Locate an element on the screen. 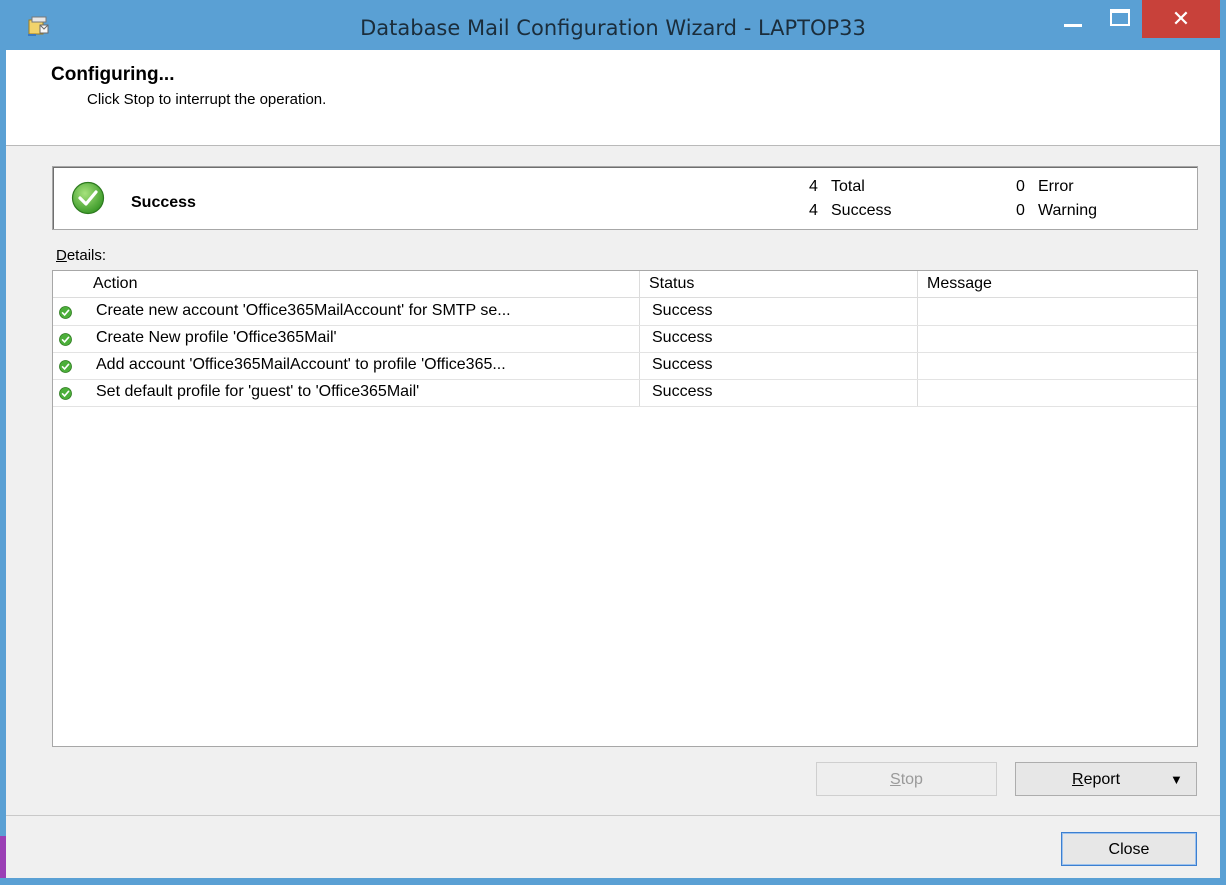 This screenshot has height=885, width=1226. report-label: Report is located at coordinates (1096, 780).